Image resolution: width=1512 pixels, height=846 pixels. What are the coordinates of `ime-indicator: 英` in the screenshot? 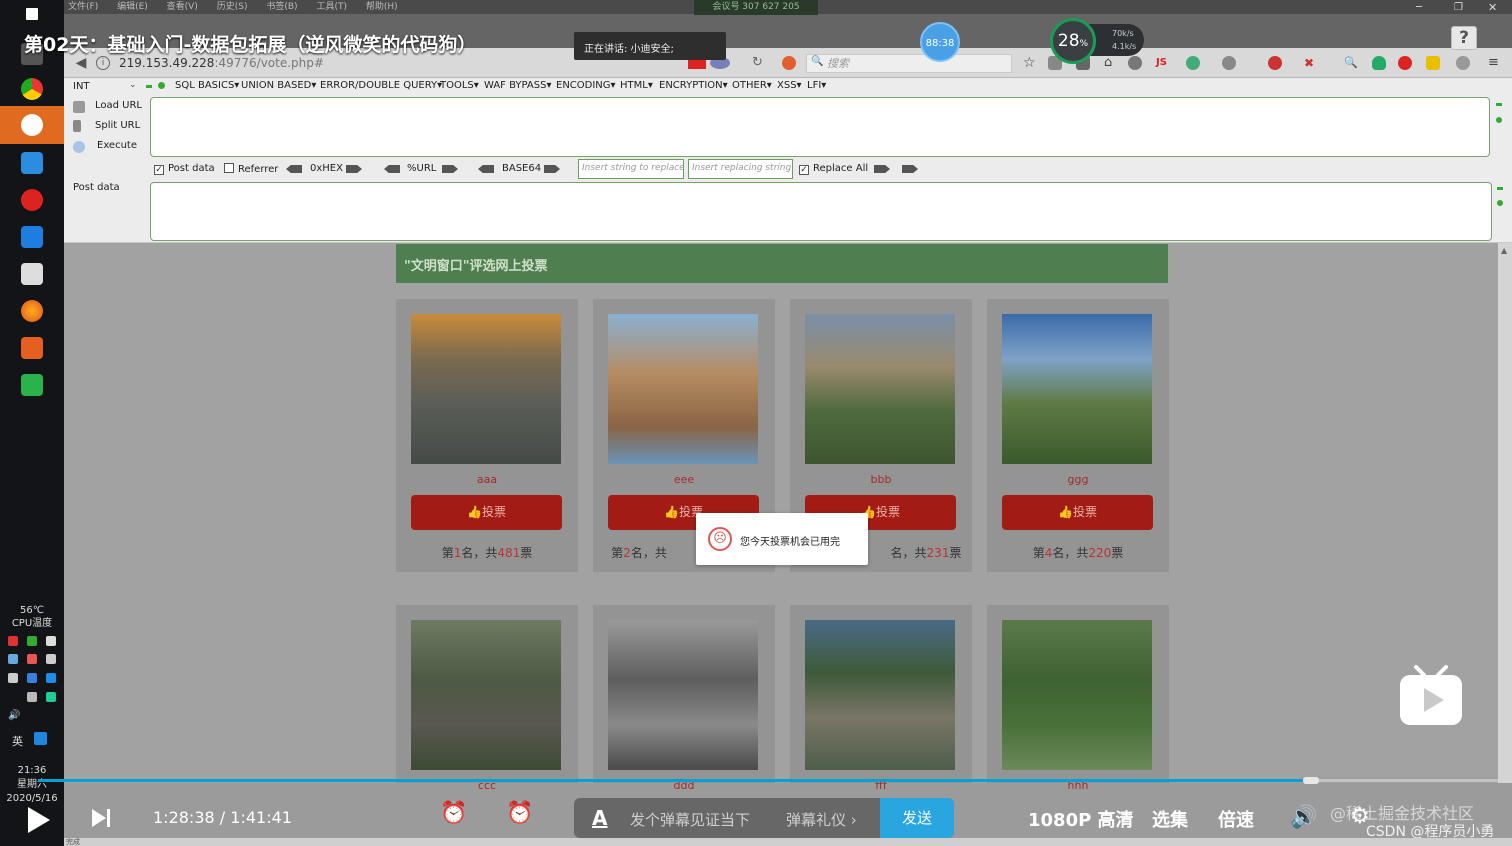 It's located at (17, 741).